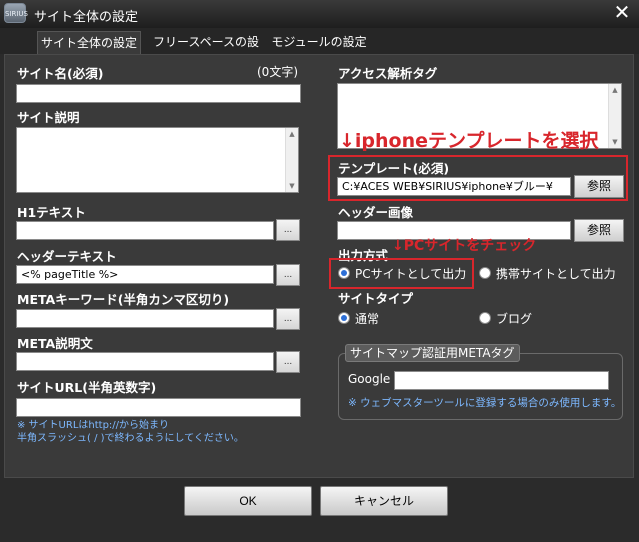 The height and width of the screenshot is (542, 639). I want to click on access-tag-label: アクセス解析タグ, so click(388, 73).